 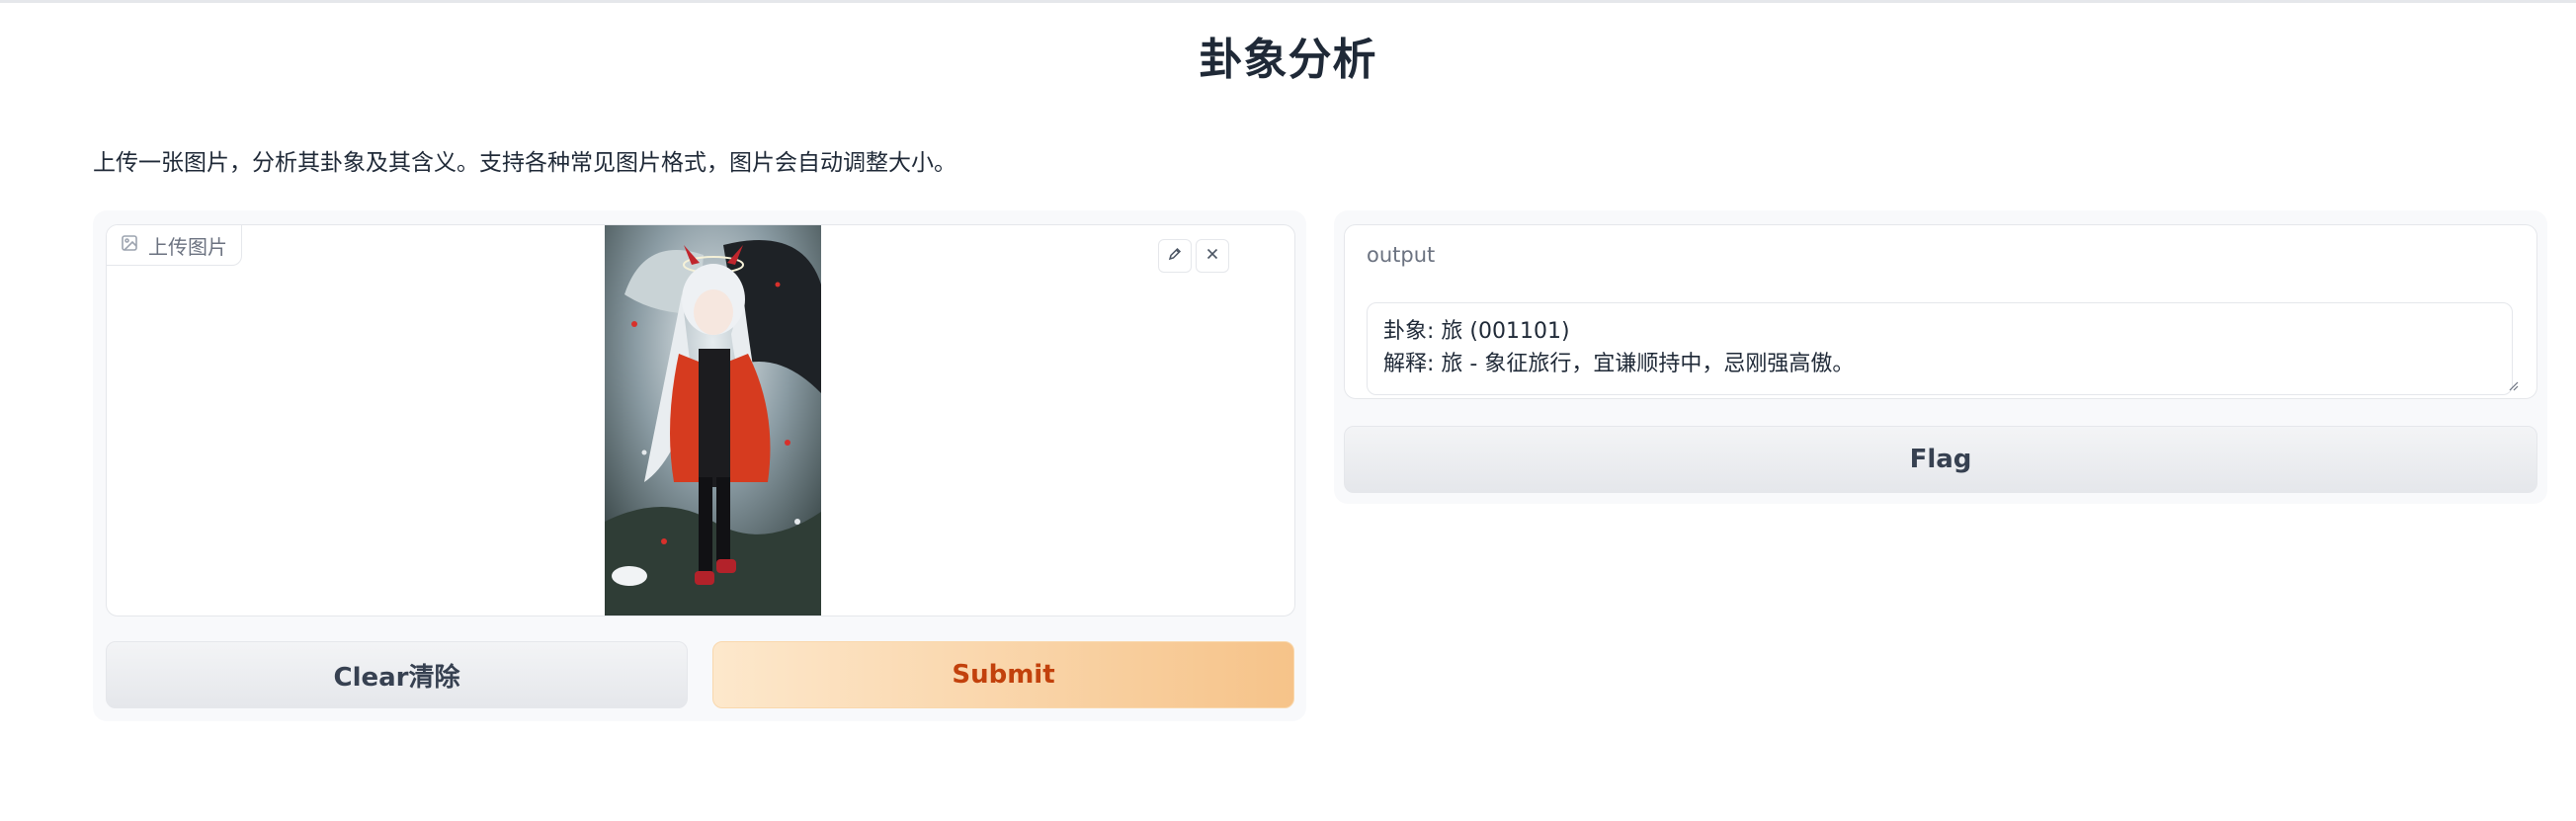 I want to click on uploaded-image, so click(x=713, y=420).